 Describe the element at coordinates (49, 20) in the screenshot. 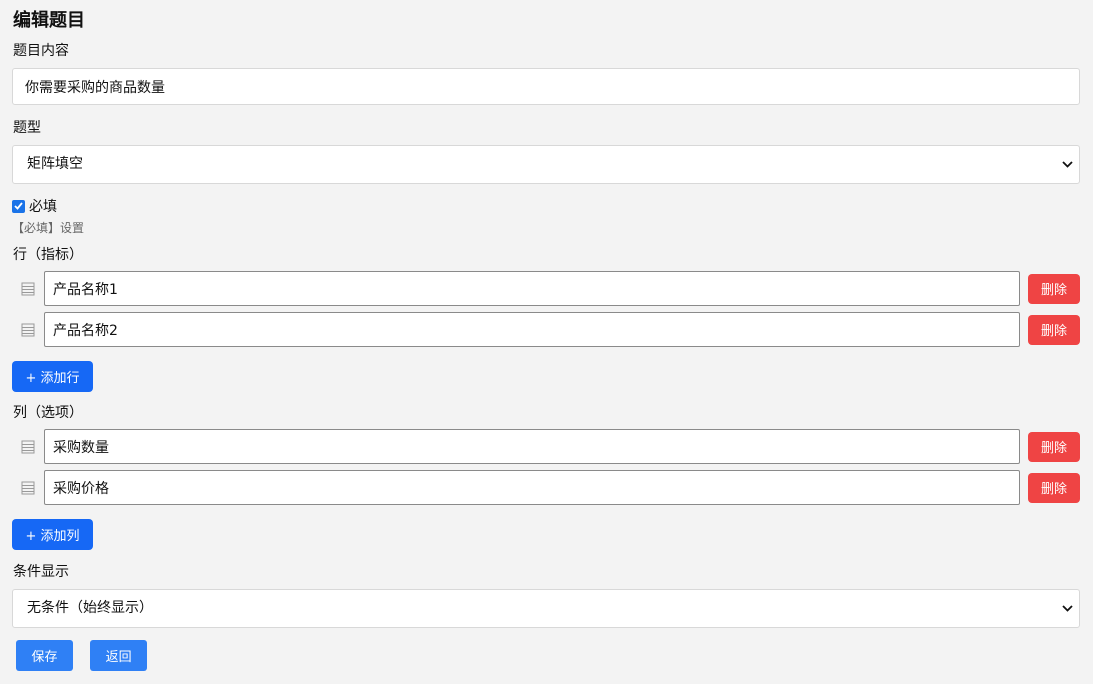

I see `page-title: 编辑题目` at that location.